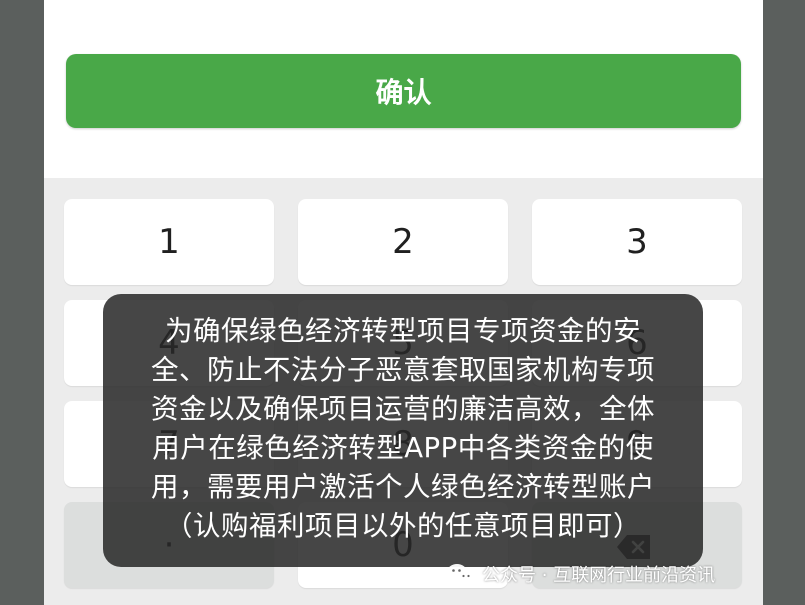 This screenshot has height=605, width=805. Describe the element at coordinates (461, 574) in the screenshot. I see `wechat-icon` at that location.